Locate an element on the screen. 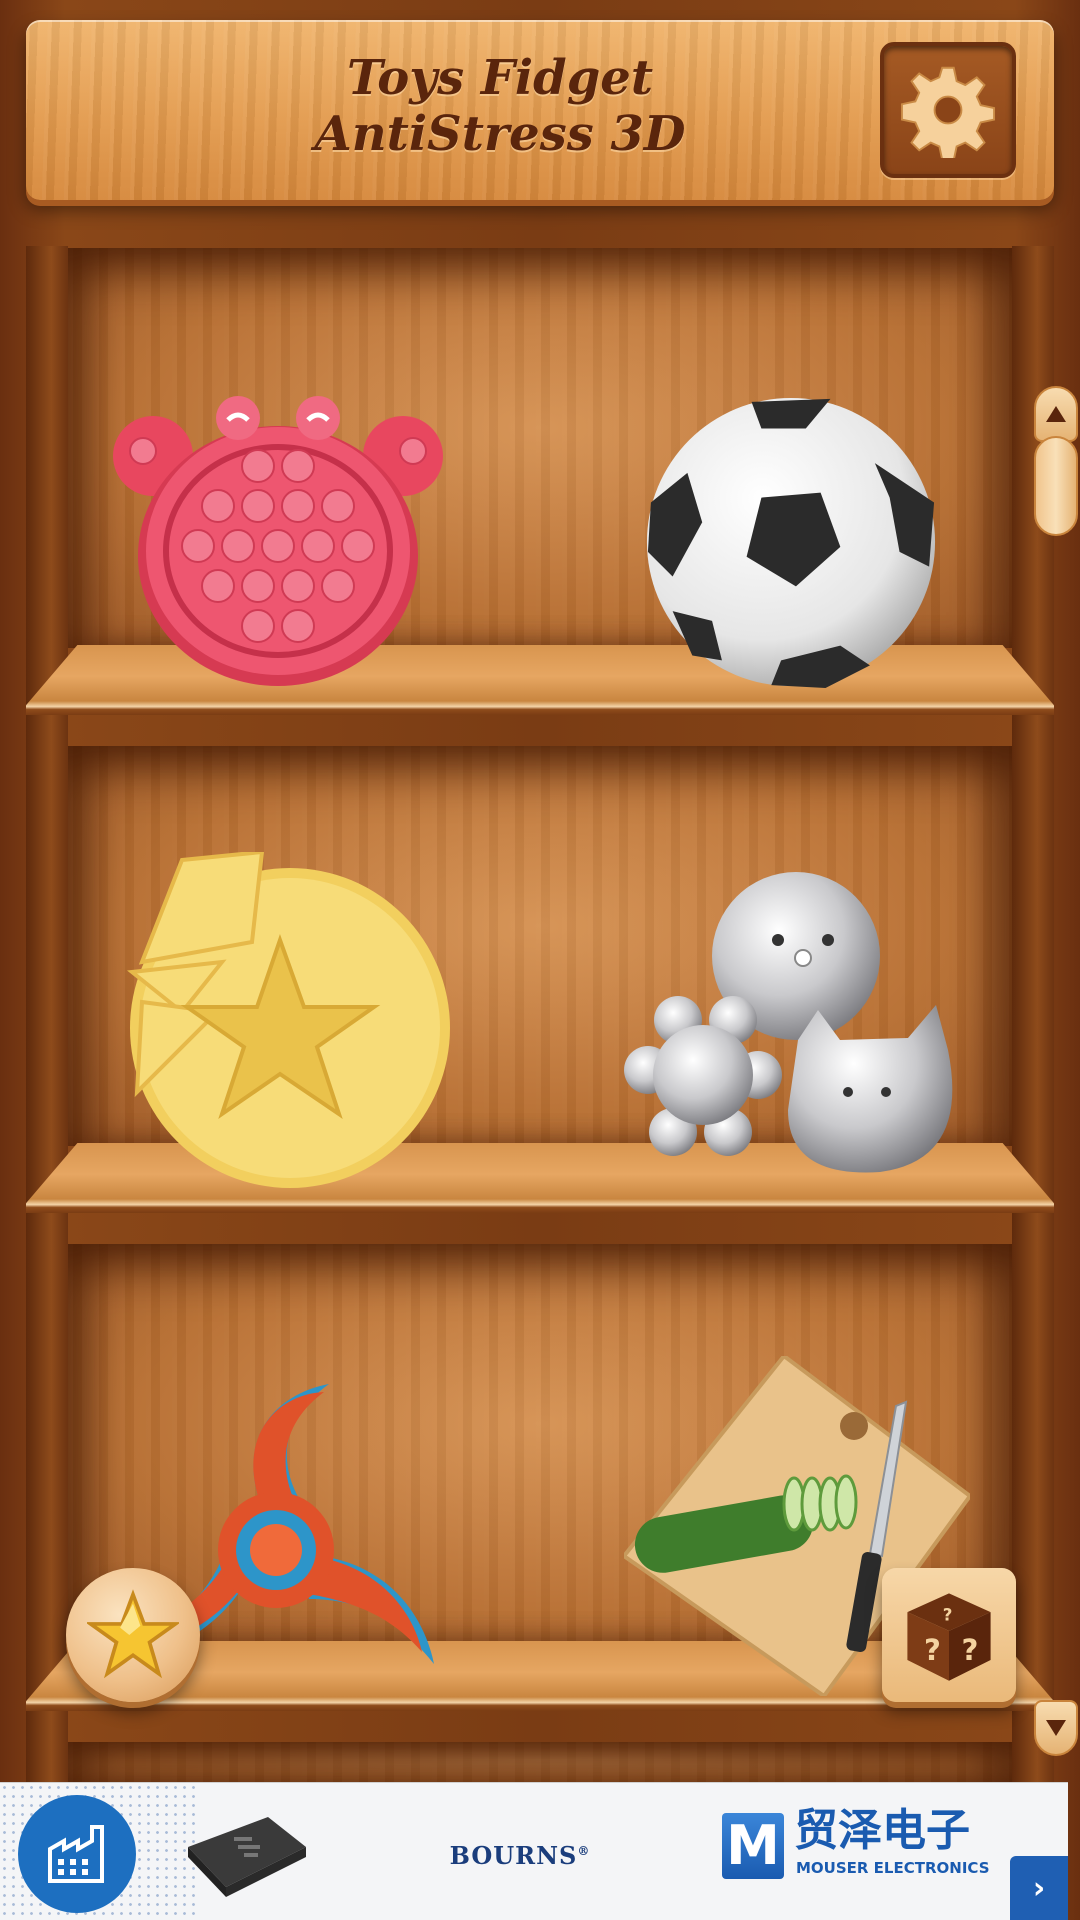 This screenshot has height=1920, width=1080. app-title-line-1: Toys Fidget is located at coordinates (500, 78).